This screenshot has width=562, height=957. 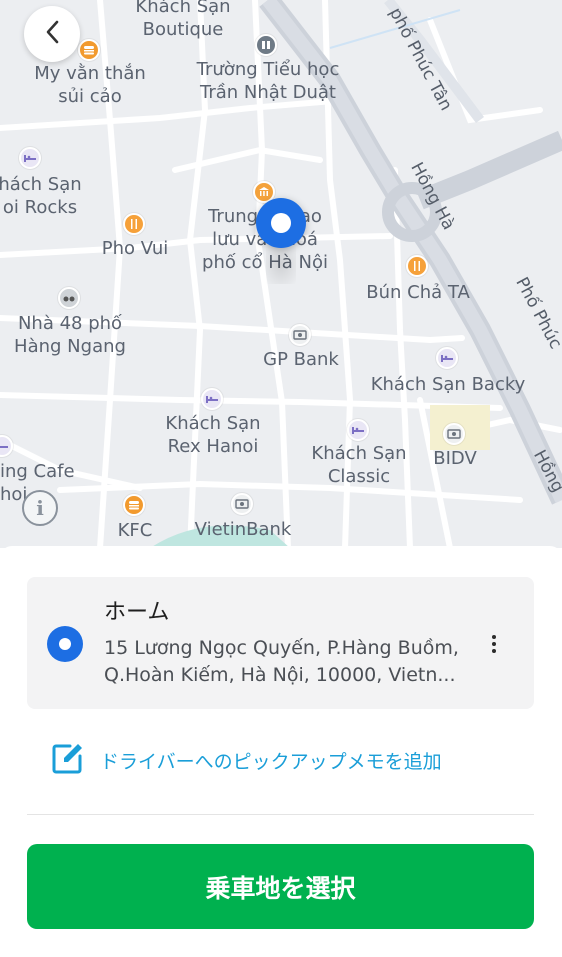 What do you see at coordinates (40, 508) in the screenshot?
I see `info-icon: i` at bounding box center [40, 508].